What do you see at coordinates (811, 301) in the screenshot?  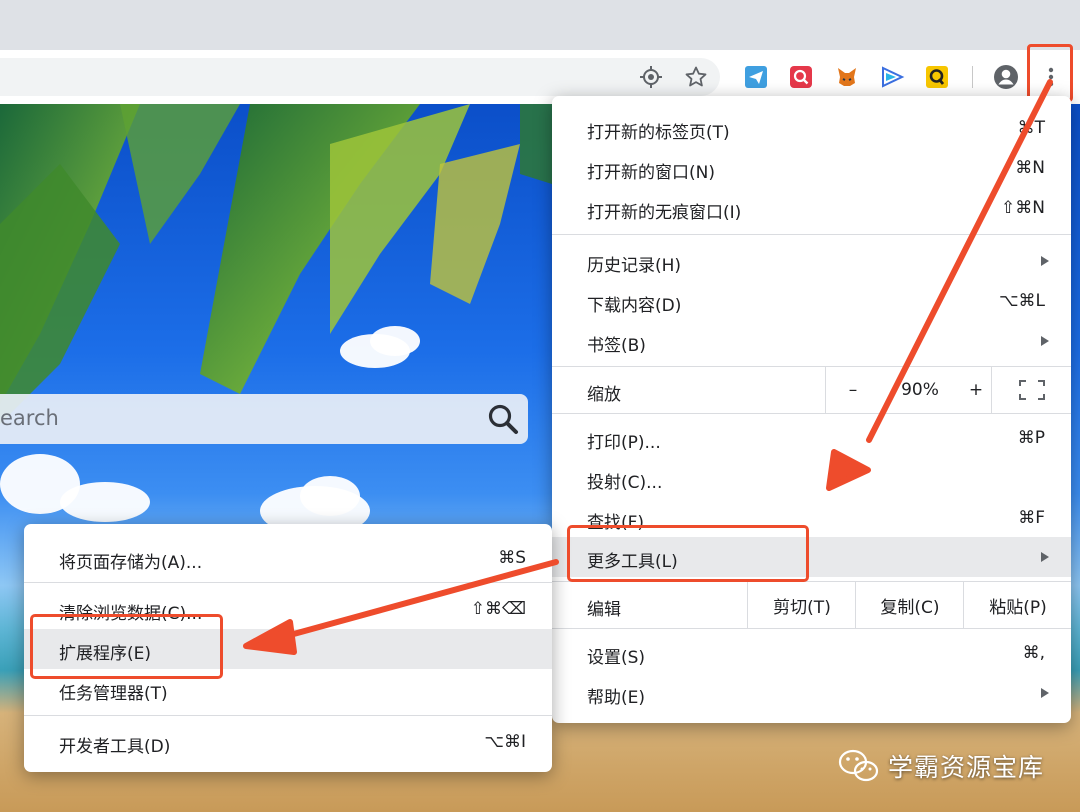 I see `menu-downloads: 下载内容(D) ⌥⌘L` at bounding box center [811, 301].